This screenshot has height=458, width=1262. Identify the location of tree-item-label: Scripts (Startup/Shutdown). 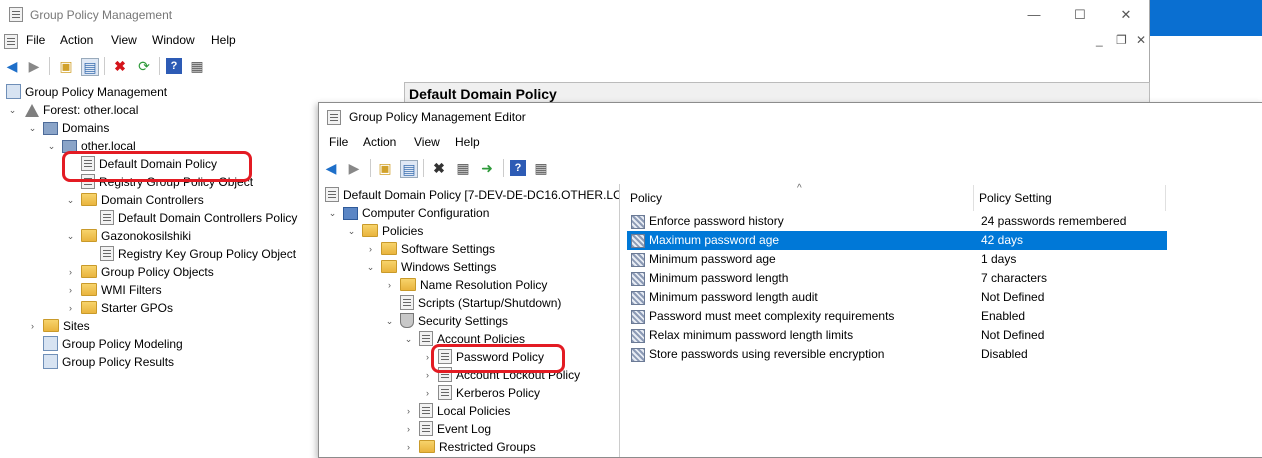
(490, 303).